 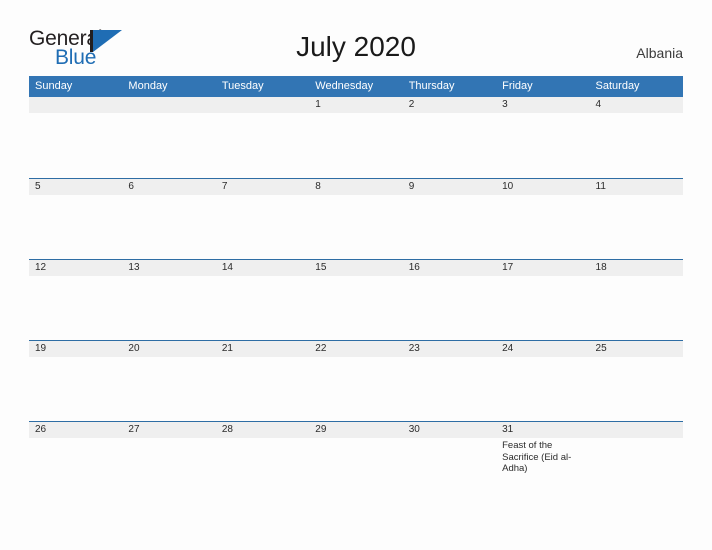 I want to click on calendar-day-cell: 10, so click(x=542, y=219).